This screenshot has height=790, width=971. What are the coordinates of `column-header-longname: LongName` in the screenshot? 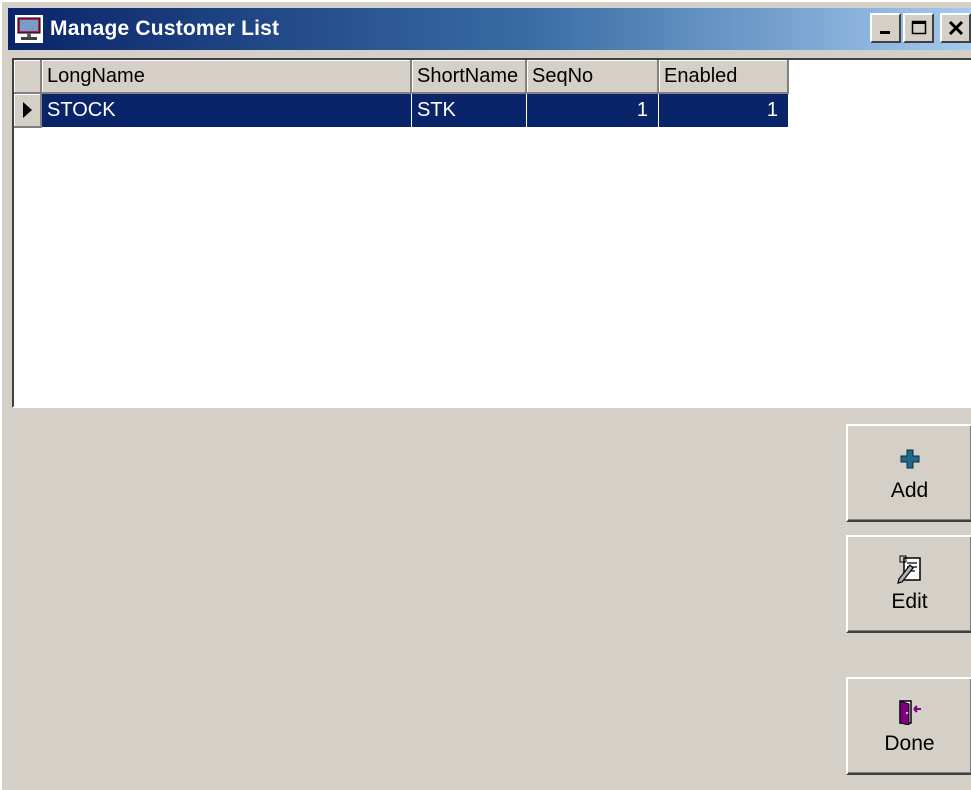 It's located at (227, 77).